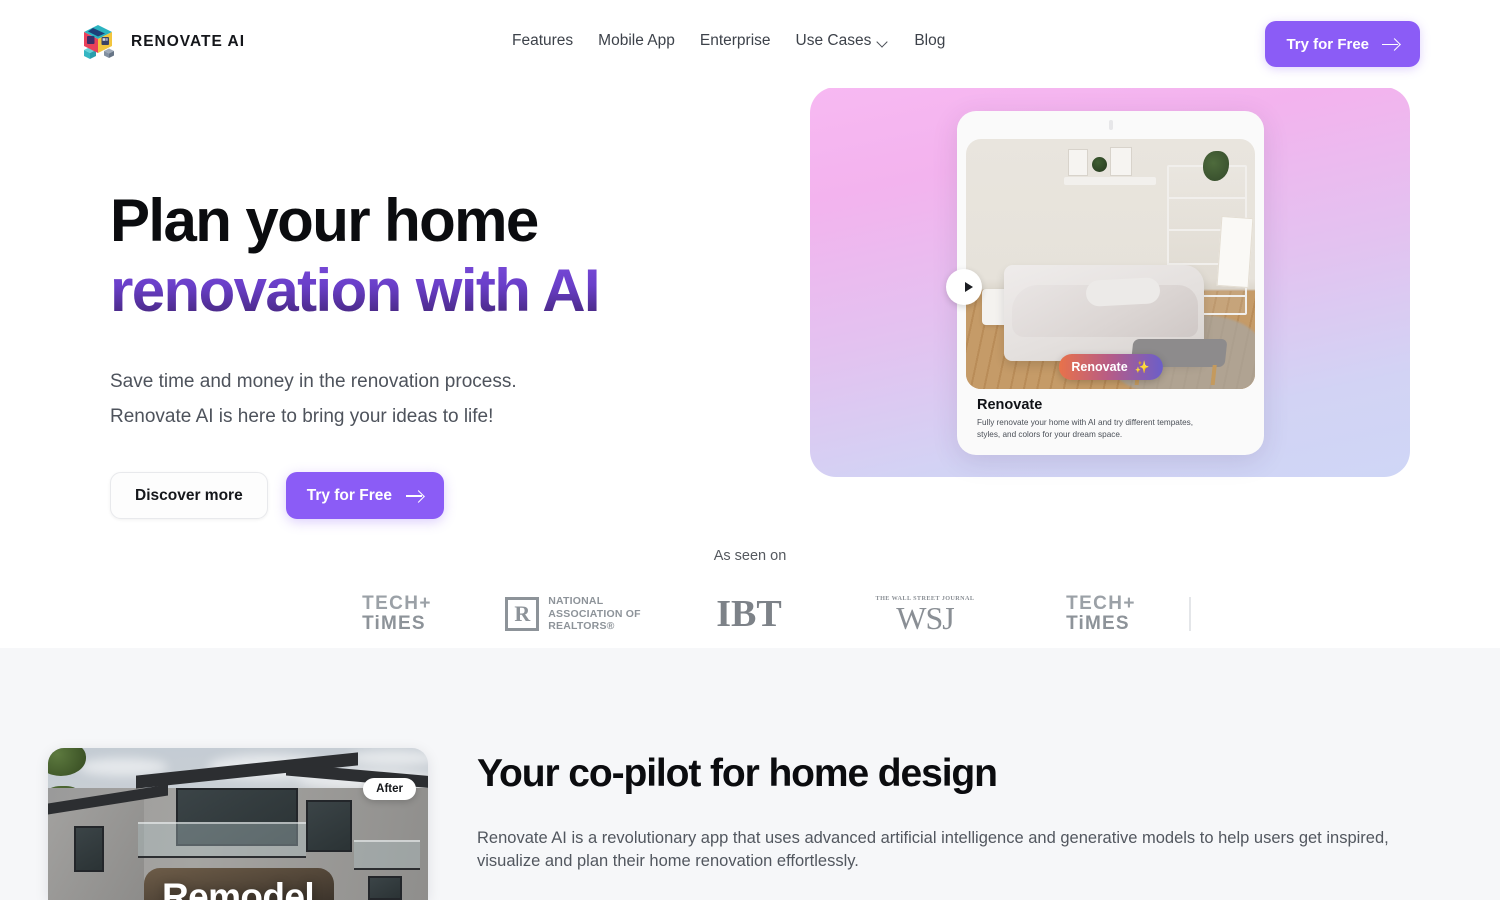  I want to click on isometric-cube-logo, so click(100, 42).